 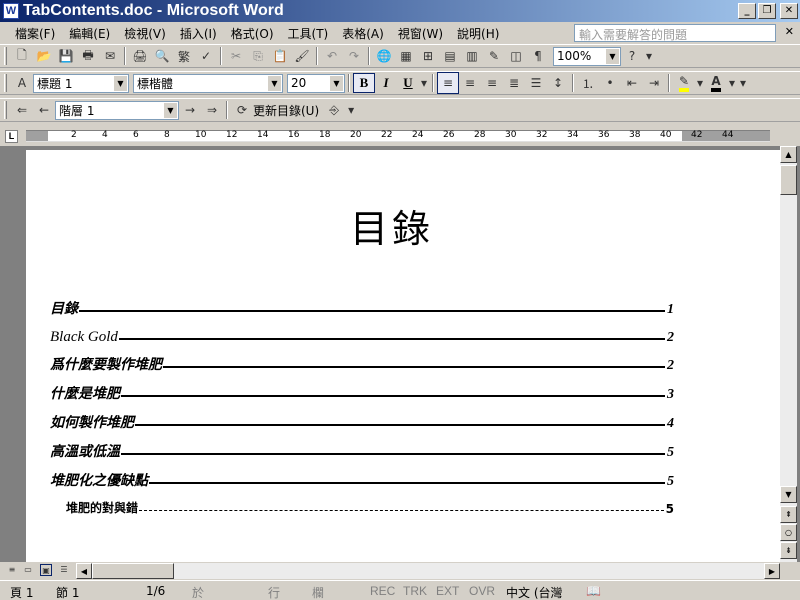 I want to click on font-size-select: 20 ▼, so click(x=316, y=83).